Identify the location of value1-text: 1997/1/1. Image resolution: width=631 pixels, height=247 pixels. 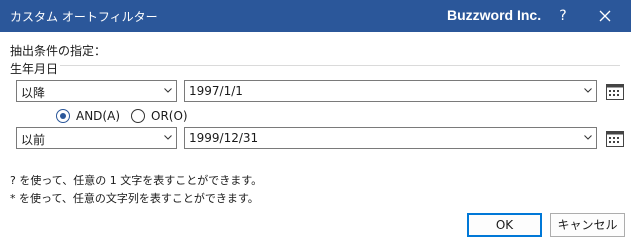
(216, 91).